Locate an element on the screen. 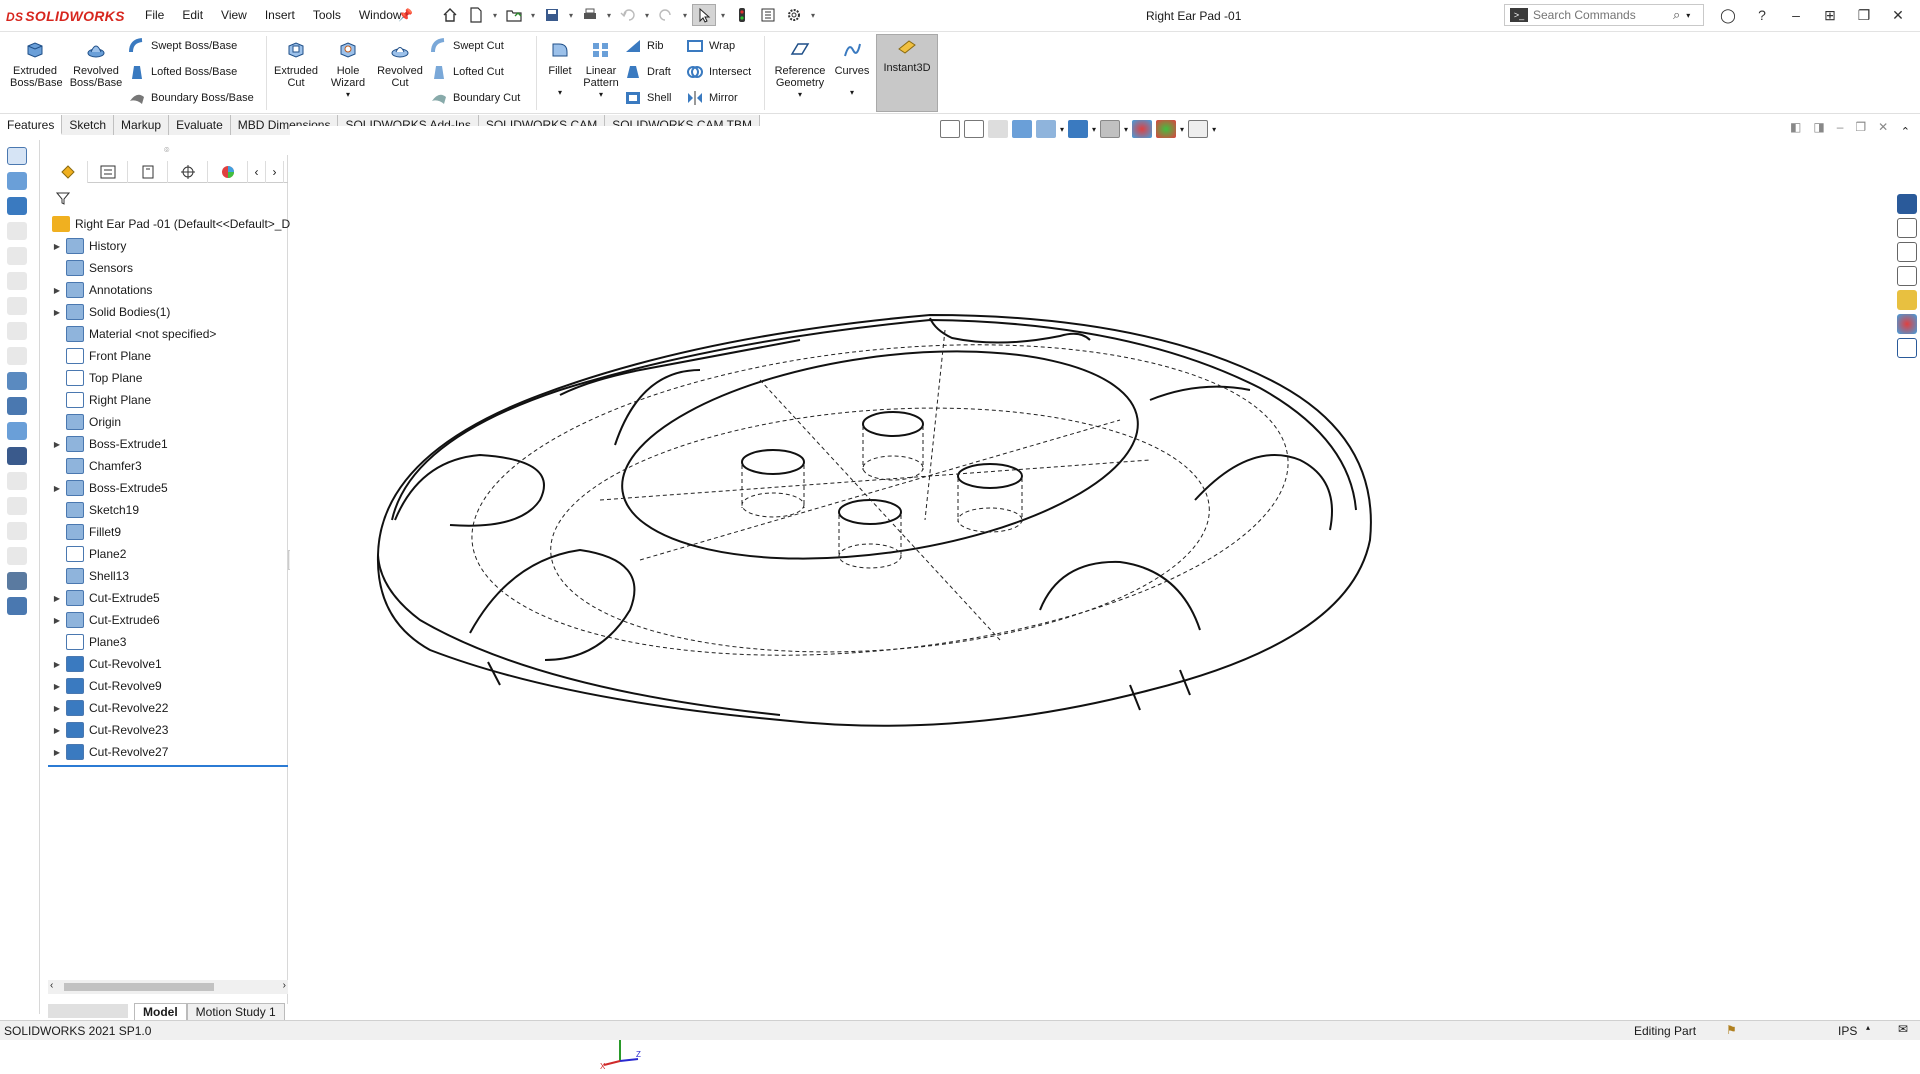 This screenshot has height=1074, width=1920. select-dropdown-icon: ▾ is located at coordinates (723, 15).